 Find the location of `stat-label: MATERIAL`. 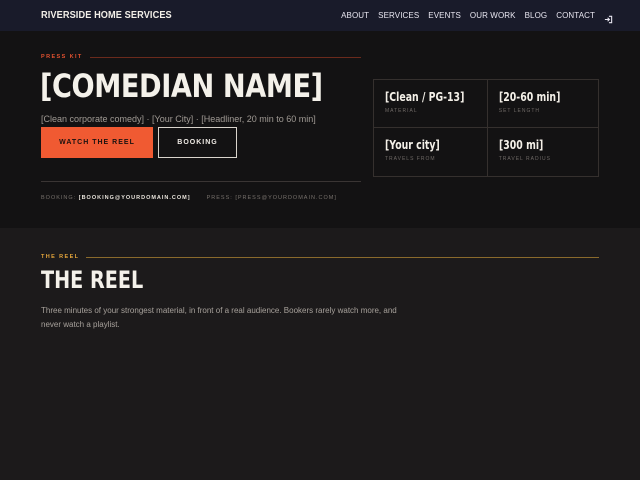

stat-label: MATERIAL is located at coordinates (401, 111).